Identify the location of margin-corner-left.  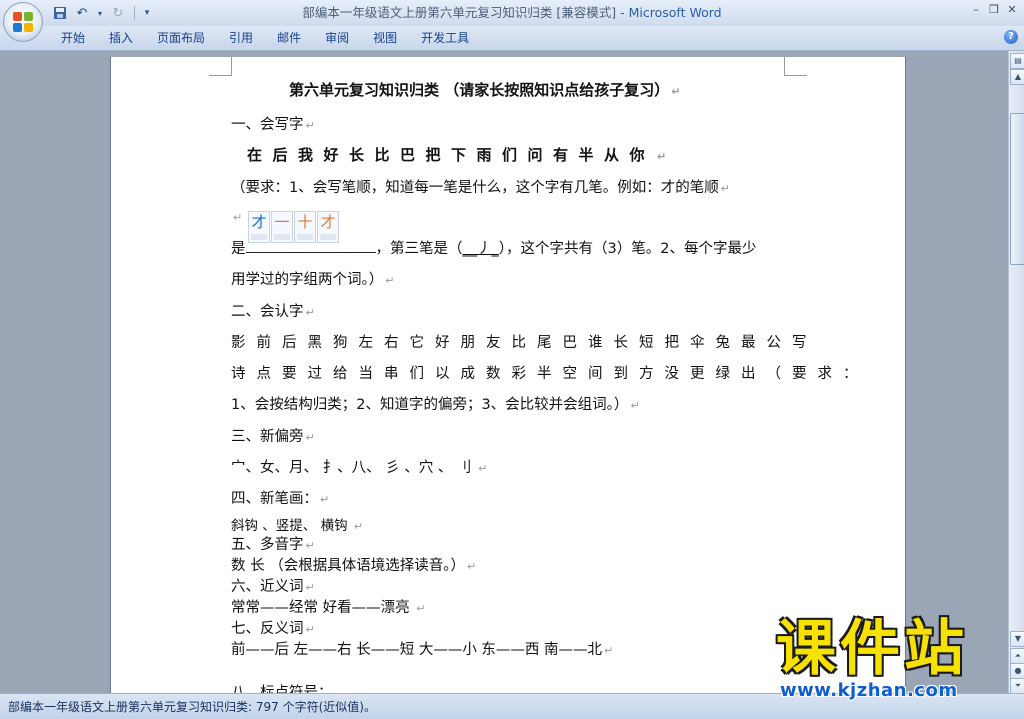
(220, 66).